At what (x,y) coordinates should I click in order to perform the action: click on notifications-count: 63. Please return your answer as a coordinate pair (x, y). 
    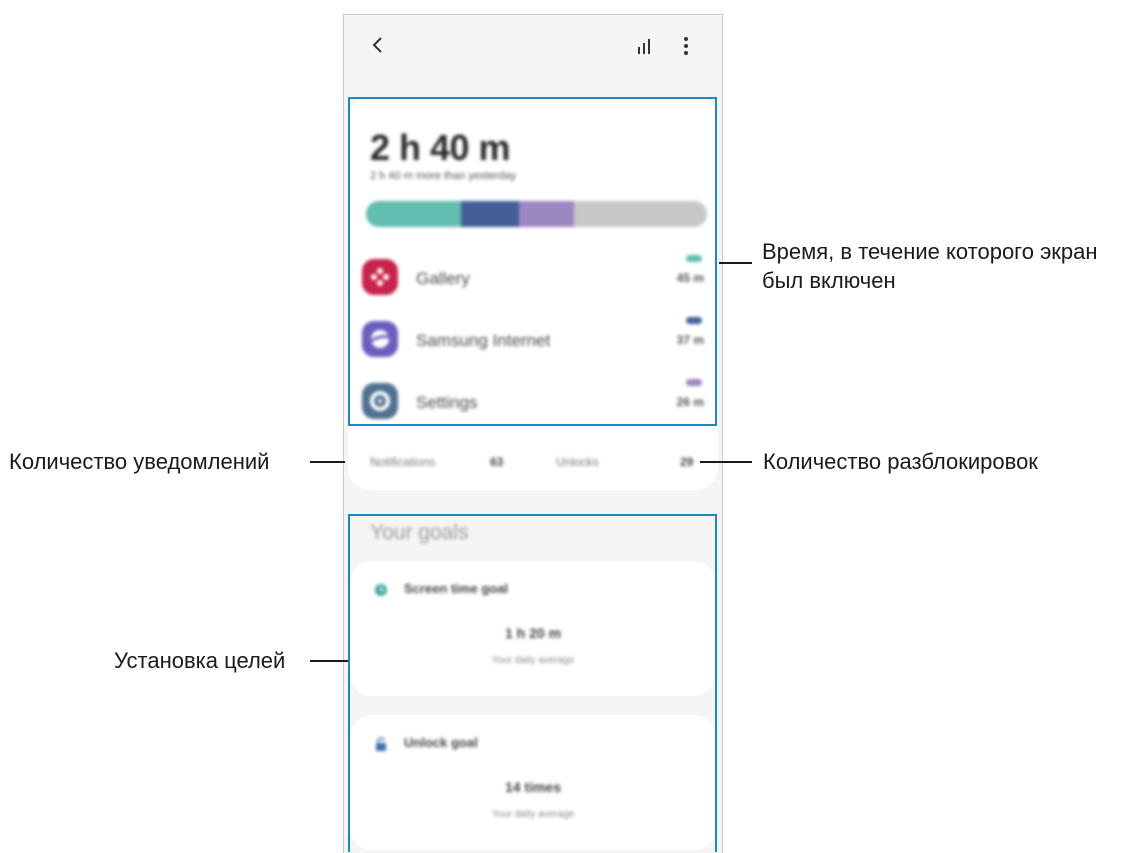
    Looking at the image, I should click on (497, 462).